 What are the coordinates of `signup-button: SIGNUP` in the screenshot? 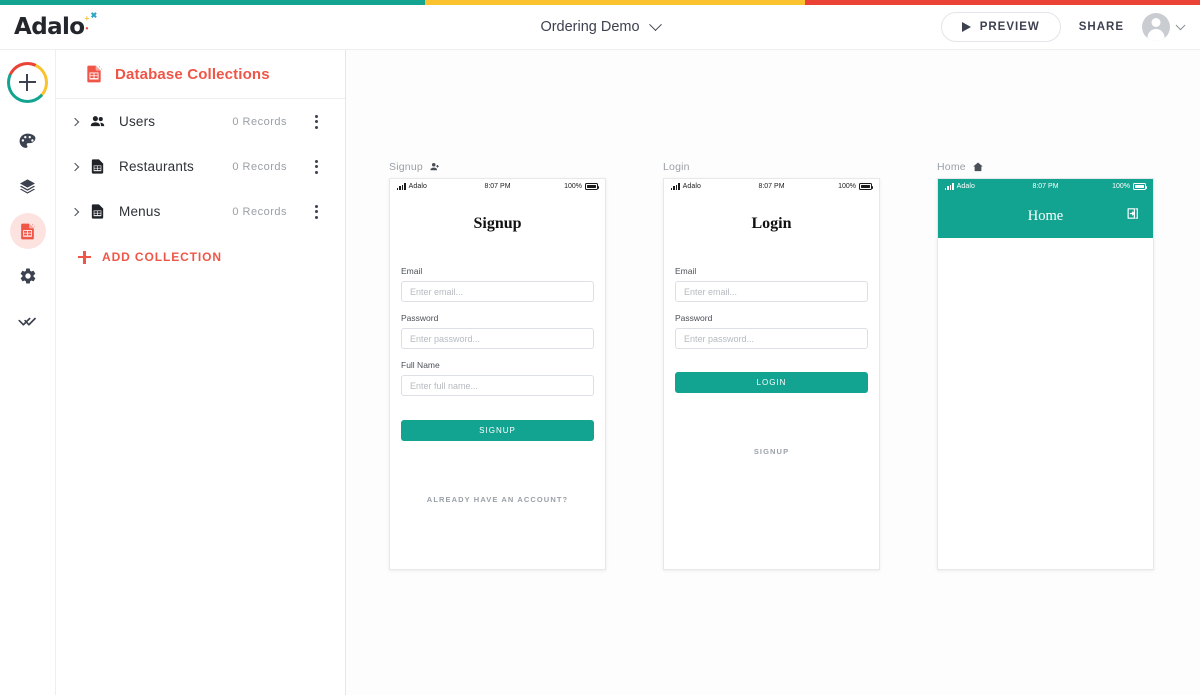 It's located at (497, 430).